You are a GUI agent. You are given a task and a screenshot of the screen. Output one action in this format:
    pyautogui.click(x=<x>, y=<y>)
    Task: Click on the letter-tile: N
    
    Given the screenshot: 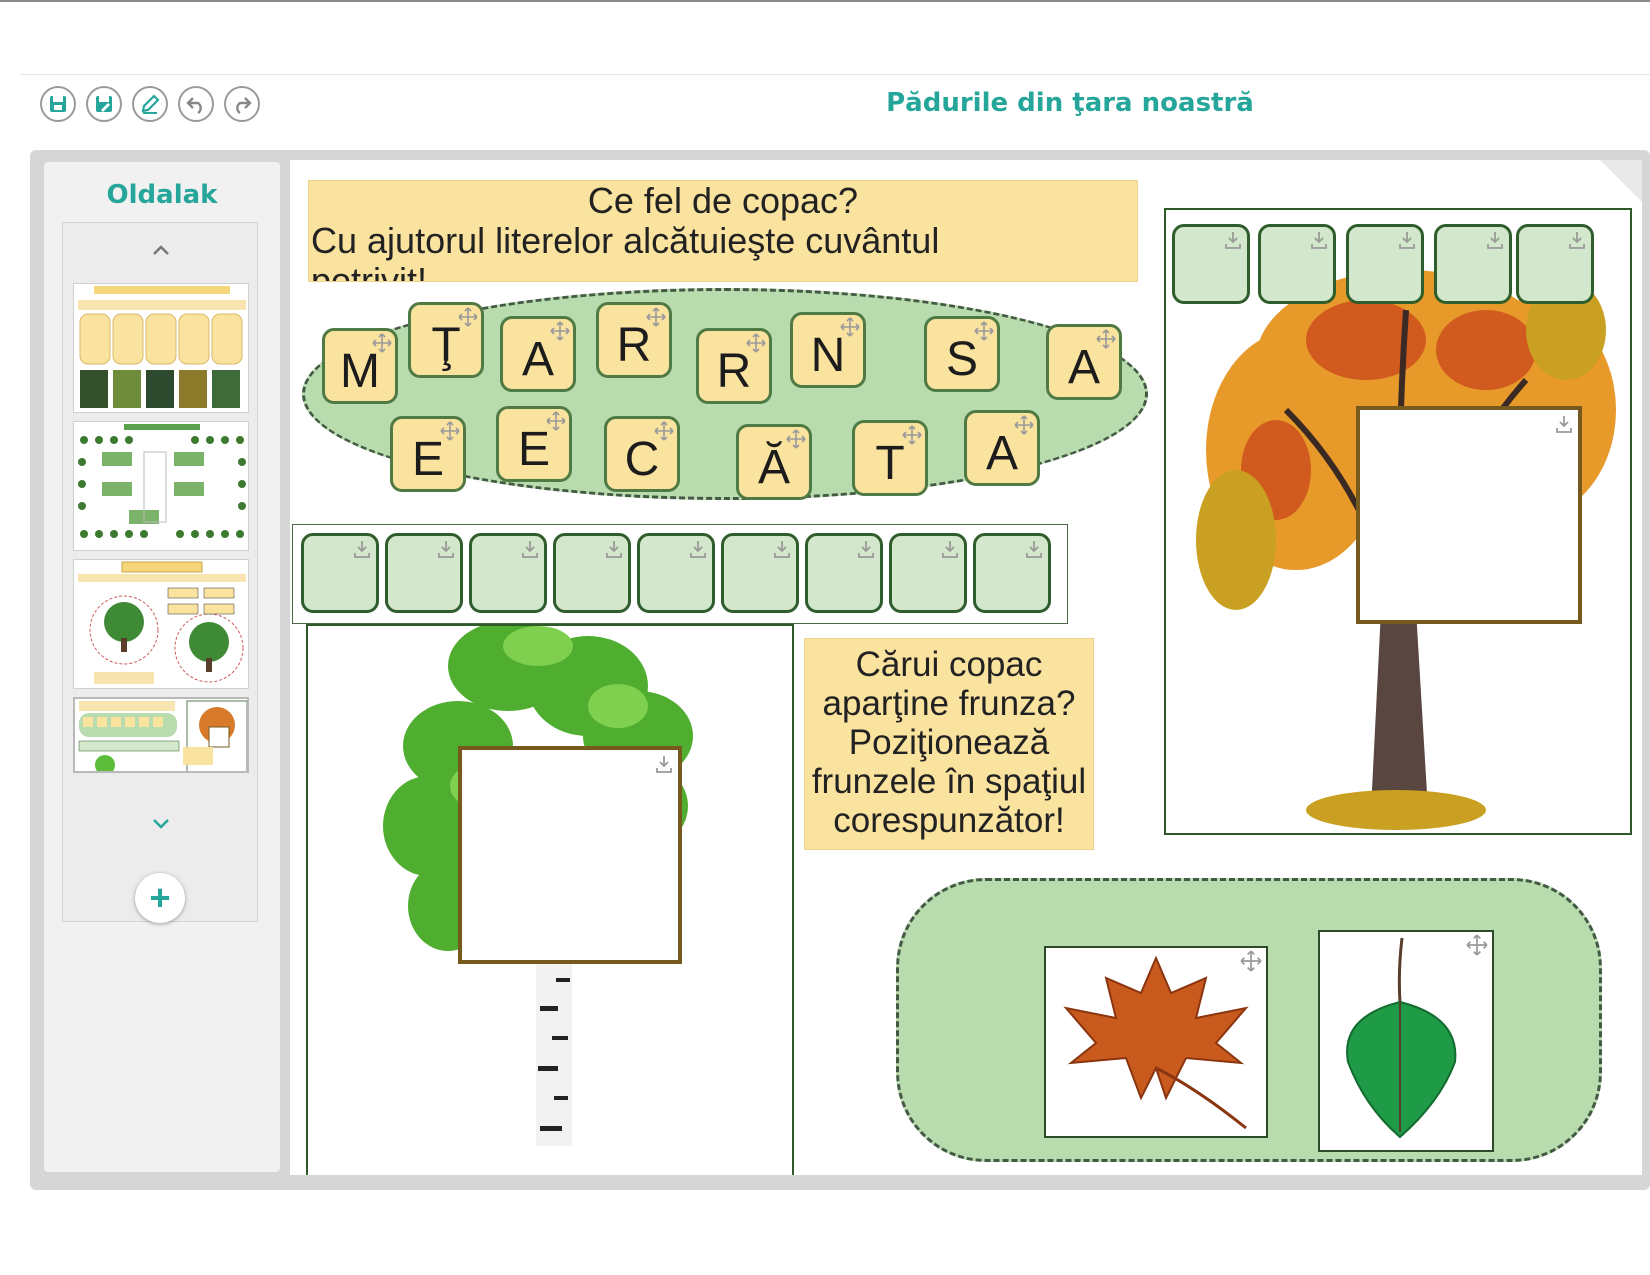 What is the action you would take?
    pyautogui.click(x=828, y=350)
    